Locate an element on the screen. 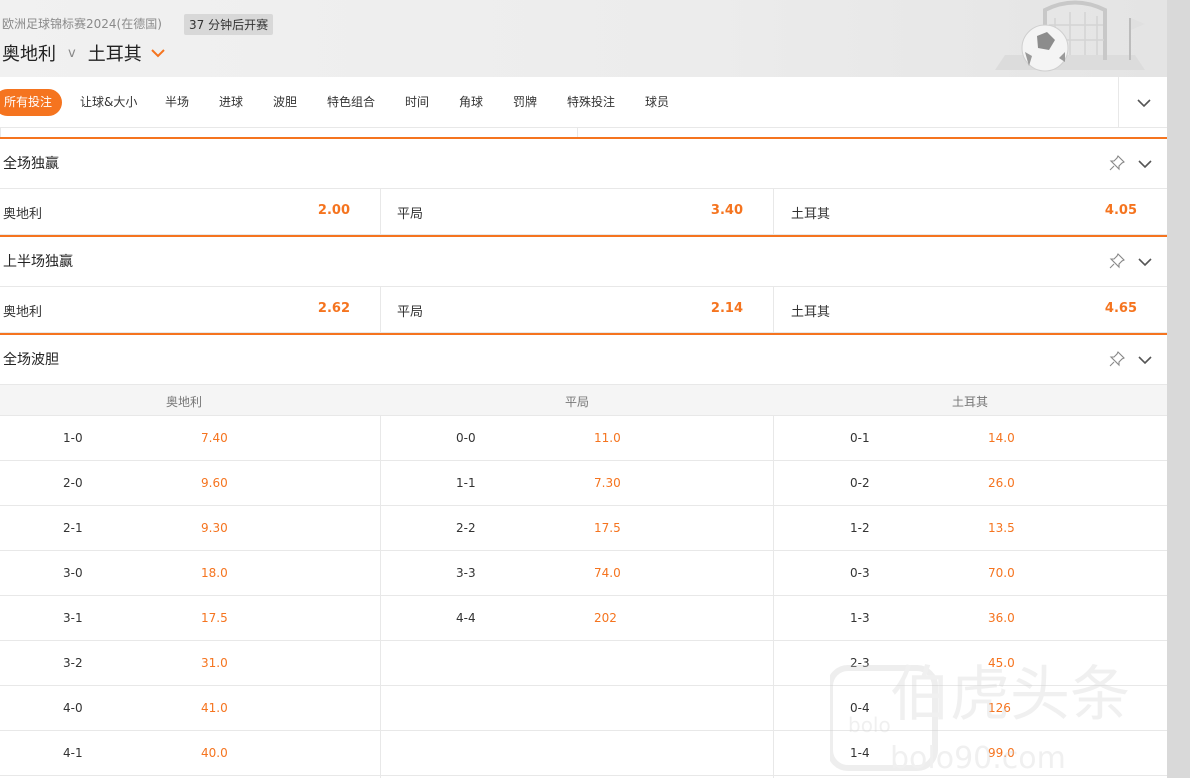 This screenshot has height=778, width=1190. score-odds-away: 14.0 is located at coordinates (1001, 438).